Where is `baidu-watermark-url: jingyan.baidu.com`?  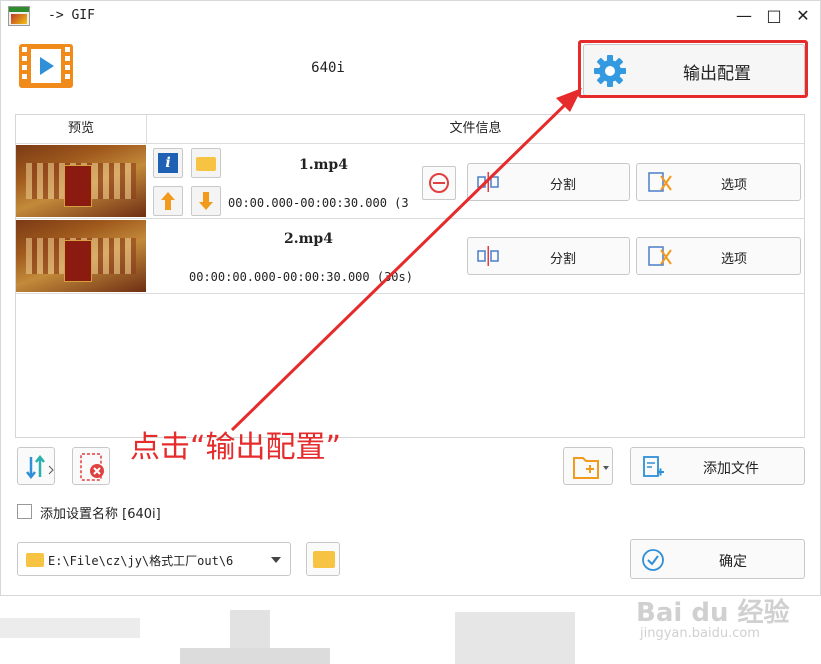
baidu-watermark-url: jingyan.baidu.com is located at coordinates (700, 633).